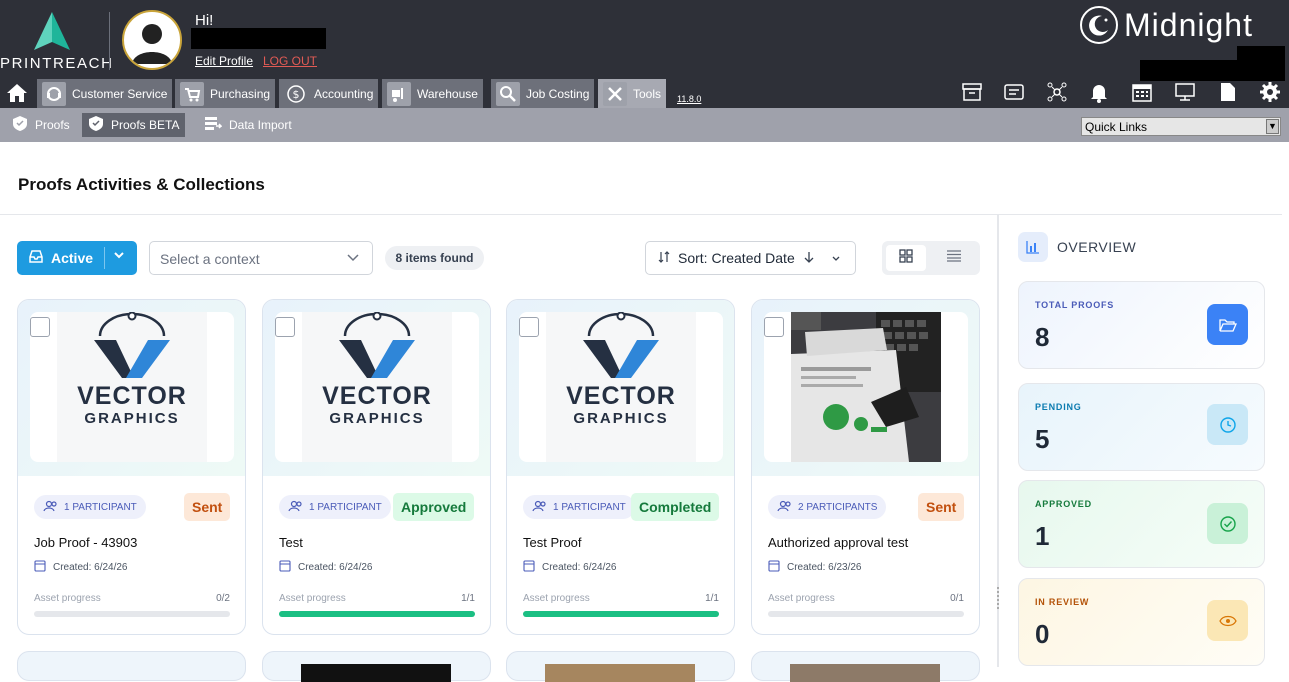  What do you see at coordinates (1042, 439) in the screenshot?
I see `stat-value: 5` at bounding box center [1042, 439].